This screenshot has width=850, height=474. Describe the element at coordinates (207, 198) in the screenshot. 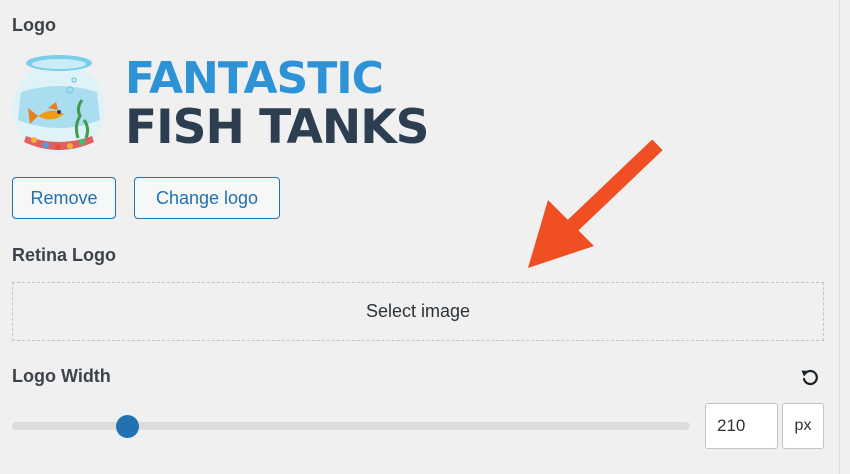

I see `change-logo-button: Change logo` at that location.